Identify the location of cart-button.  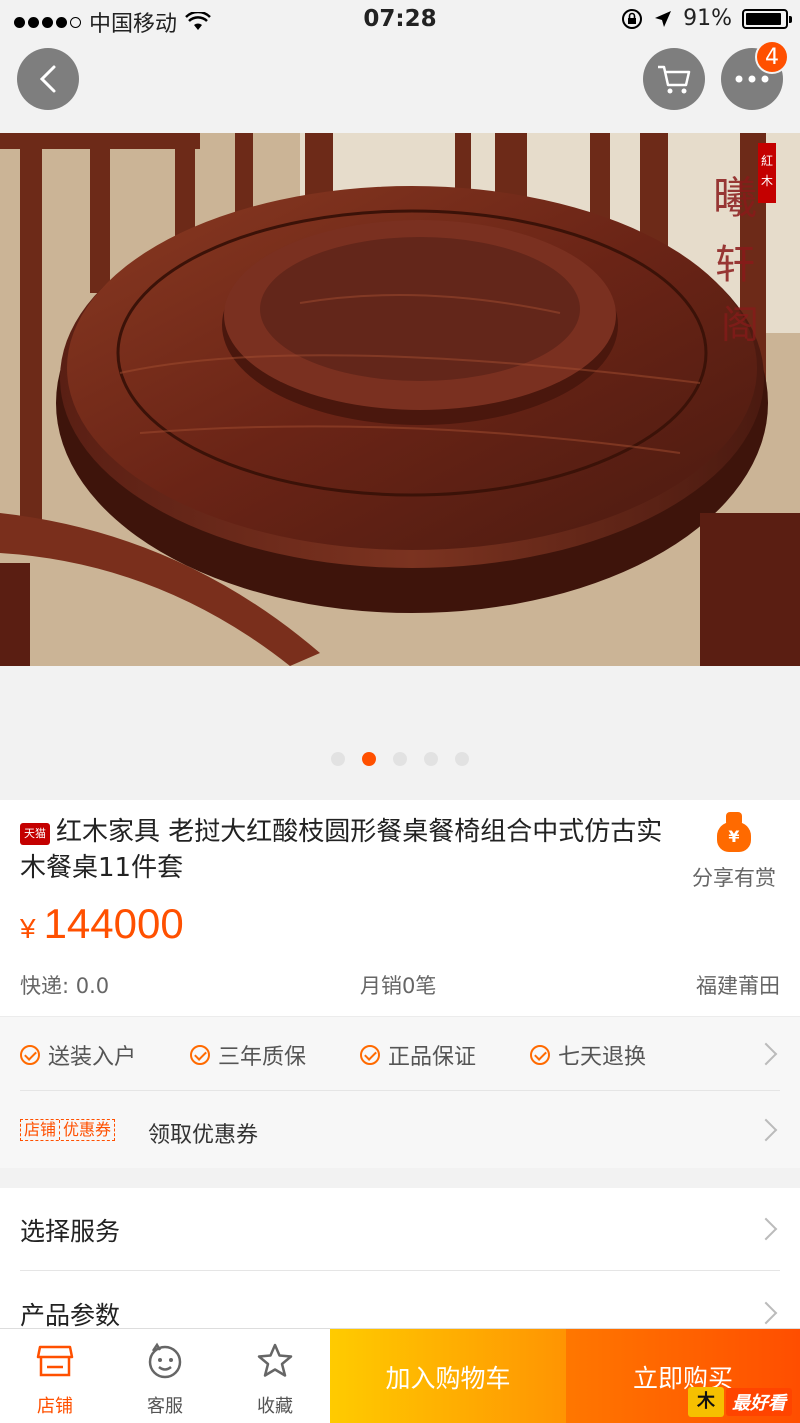
(674, 79).